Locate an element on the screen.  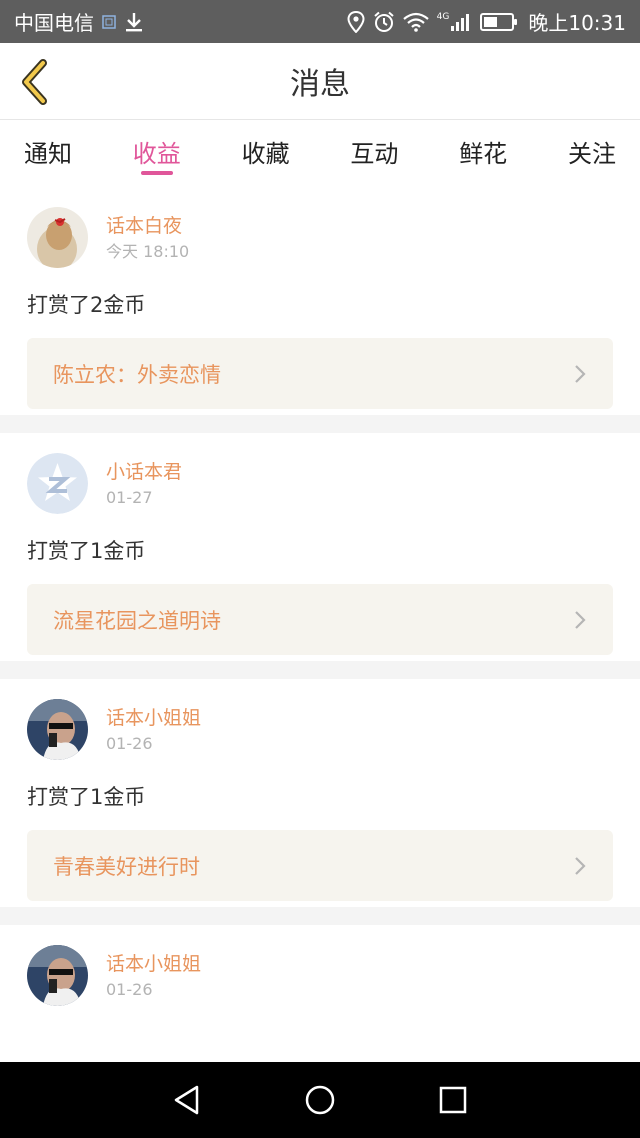
status-right: 4G 晚上10:31 is located at coordinates (486, 21).